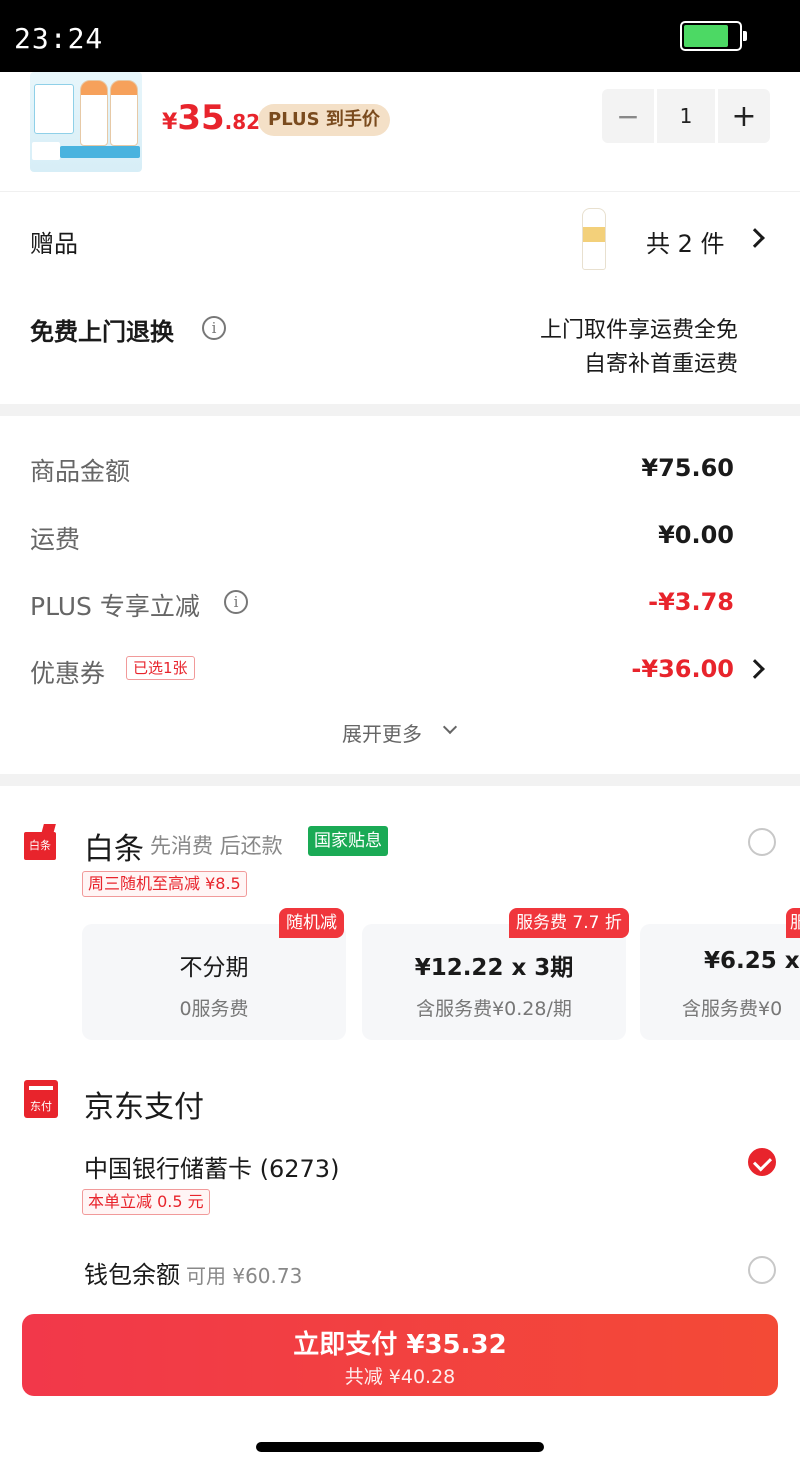 The height and width of the screenshot is (1467, 800). I want to click on baitiao-title: 白条, so click(114, 846).